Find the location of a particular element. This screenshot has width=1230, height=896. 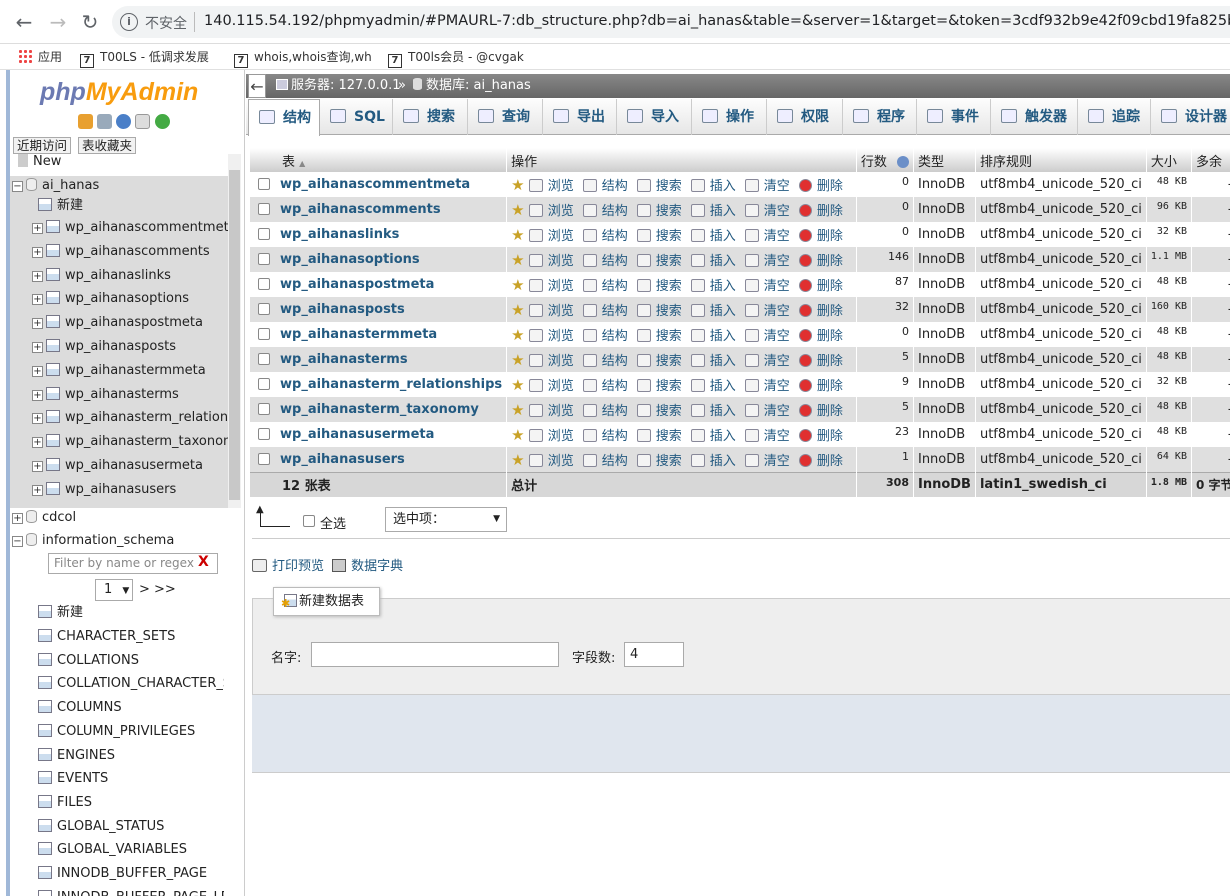

bookmark-toolsvip: 7 T00ls会员 - @cvgak is located at coordinates (458, 58).